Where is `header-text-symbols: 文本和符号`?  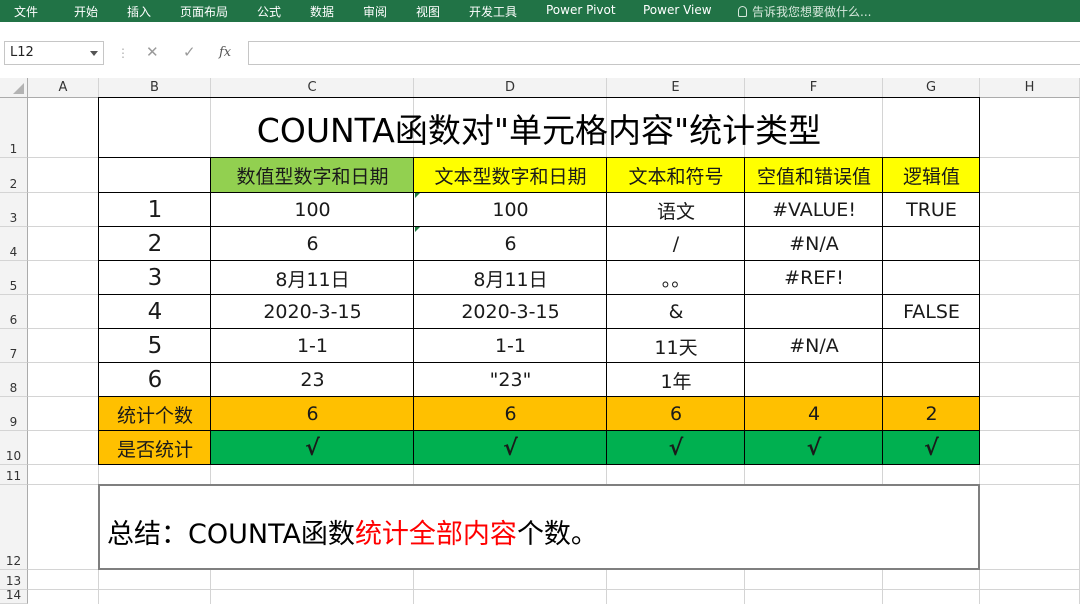 header-text-symbols: 文本和符号 is located at coordinates (676, 175).